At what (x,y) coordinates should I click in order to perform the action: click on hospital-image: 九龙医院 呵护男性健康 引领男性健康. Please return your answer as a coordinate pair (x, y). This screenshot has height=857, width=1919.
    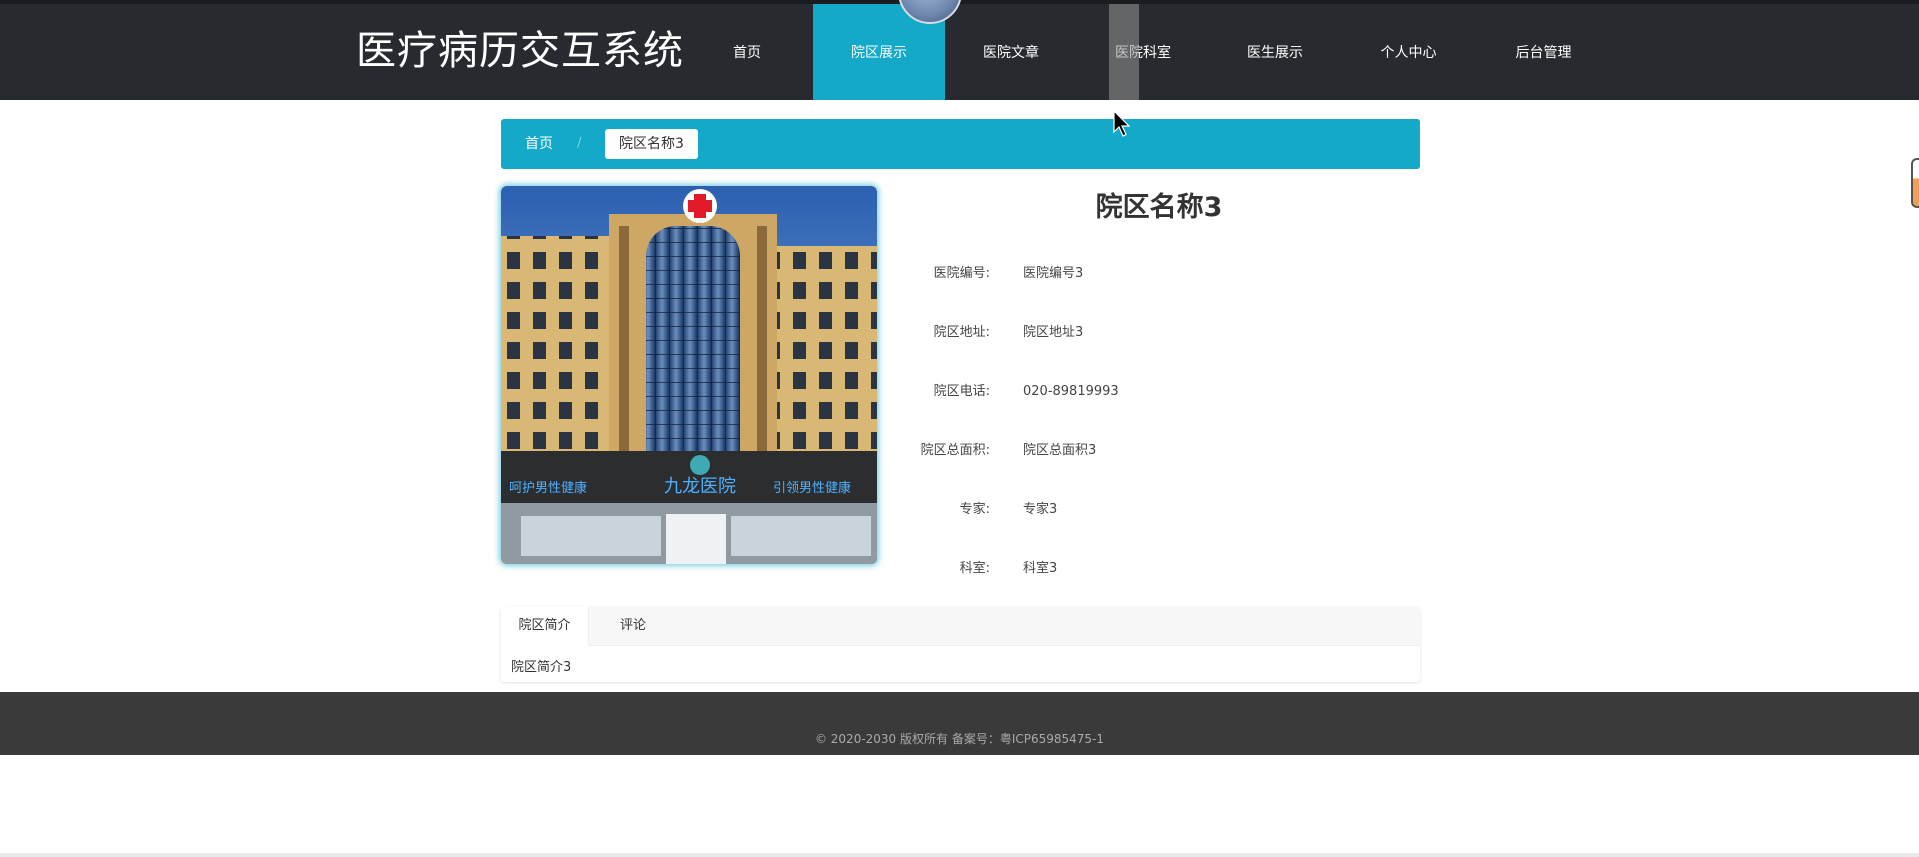
    Looking at the image, I should click on (689, 375).